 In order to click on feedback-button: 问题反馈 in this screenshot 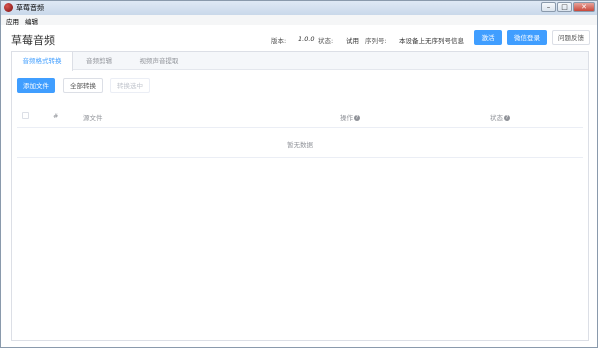, I will do `click(571, 37)`.